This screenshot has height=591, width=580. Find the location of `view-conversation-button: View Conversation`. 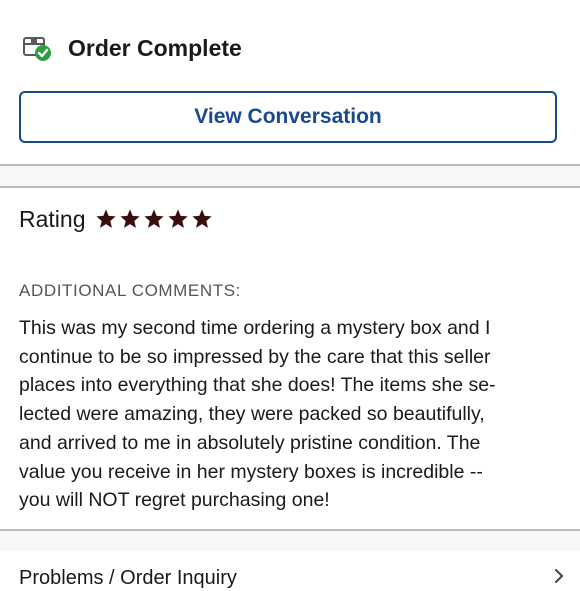

view-conversation-button: View Conversation is located at coordinates (288, 117).